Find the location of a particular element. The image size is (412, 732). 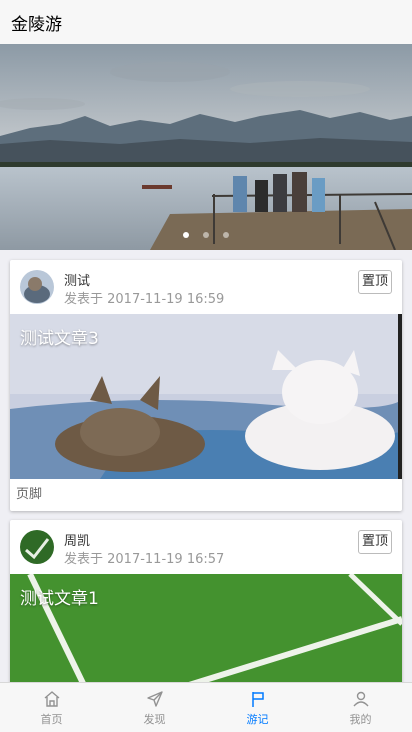

tab-profile: 我的 is located at coordinates (360, 707).